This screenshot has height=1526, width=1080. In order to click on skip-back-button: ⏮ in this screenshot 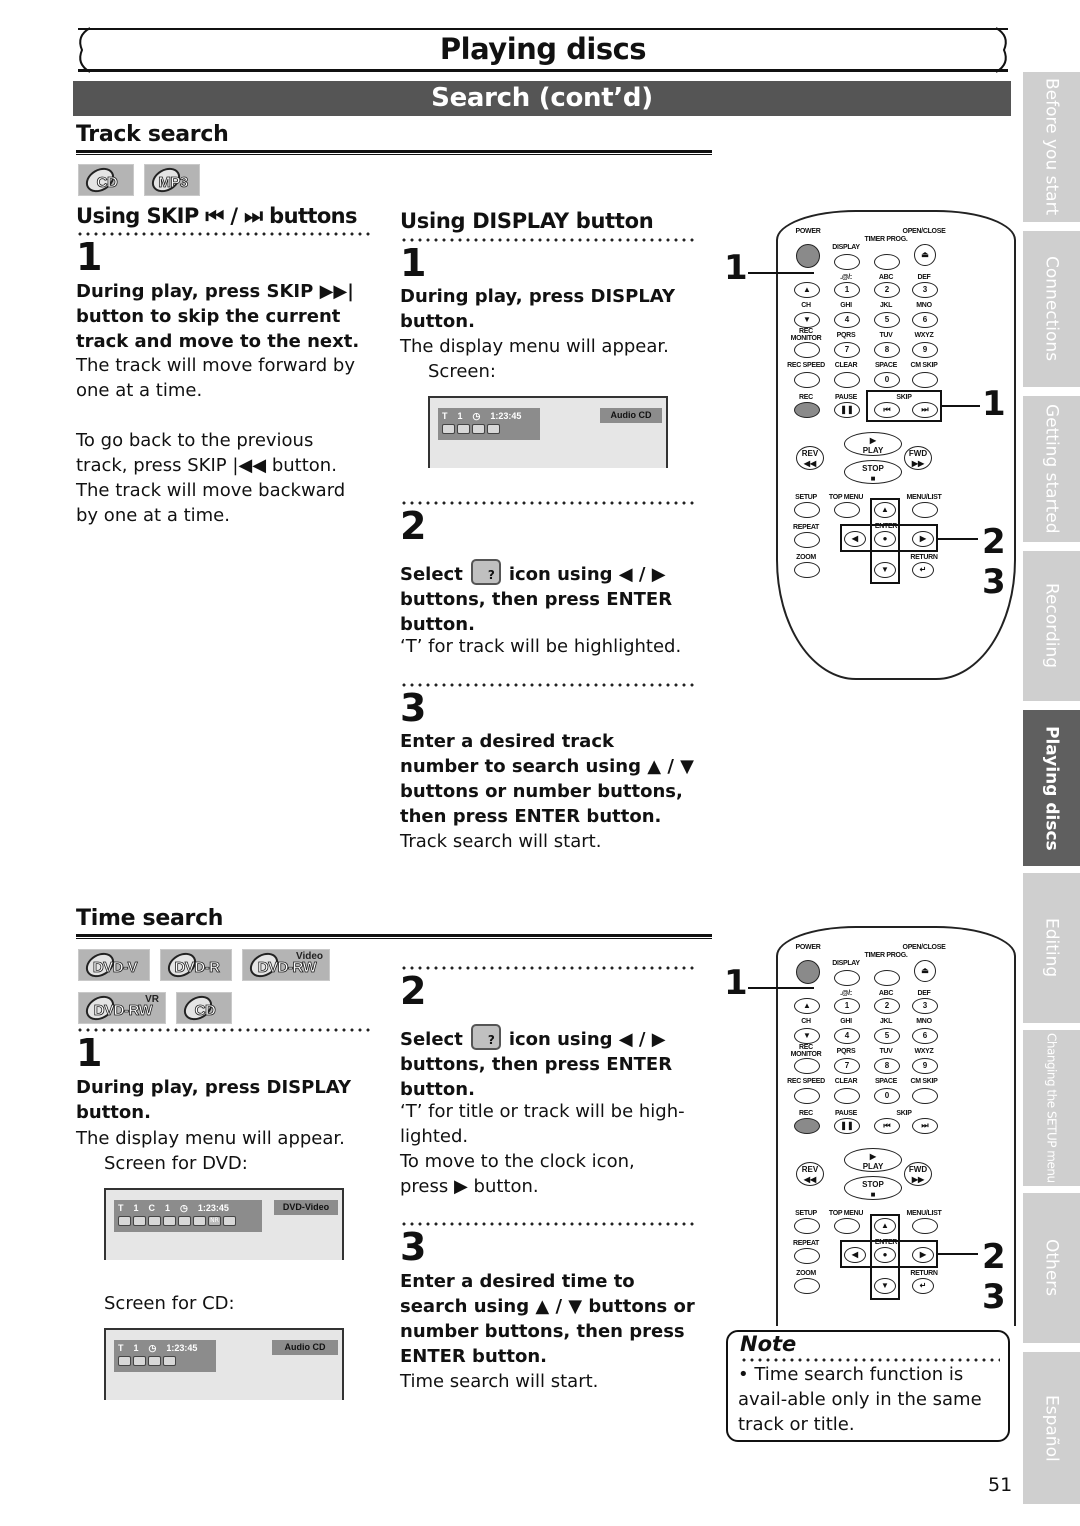, I will do `click(887, 410)`.